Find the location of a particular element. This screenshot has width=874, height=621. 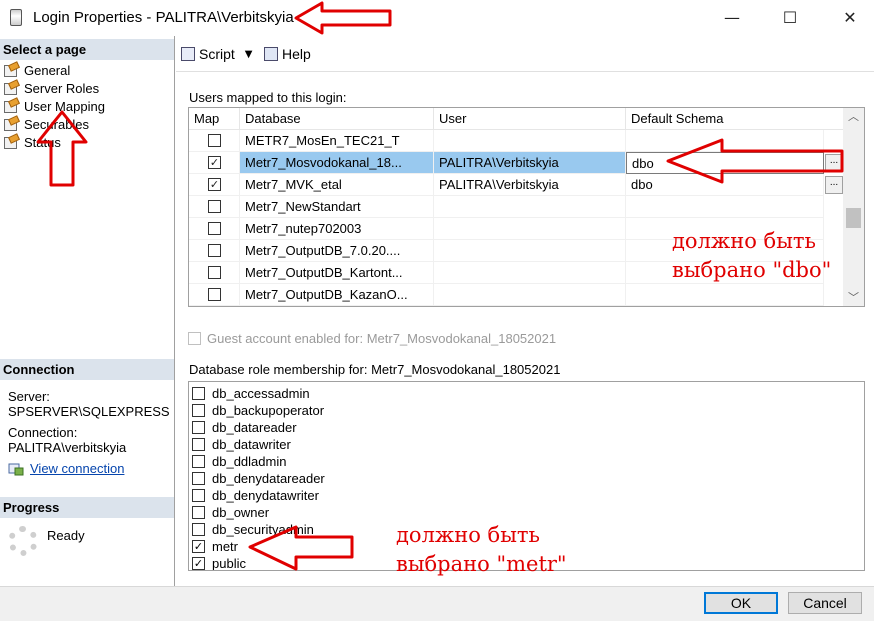

annotation-metr-line2: выбрано "metr" is located at coordinates (481, 564).